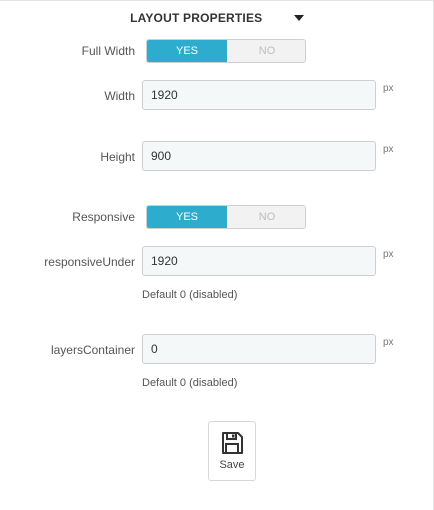  Describe the element at coordinates (119, 96) in the screenshot. I see `width-label: Width` at that location.